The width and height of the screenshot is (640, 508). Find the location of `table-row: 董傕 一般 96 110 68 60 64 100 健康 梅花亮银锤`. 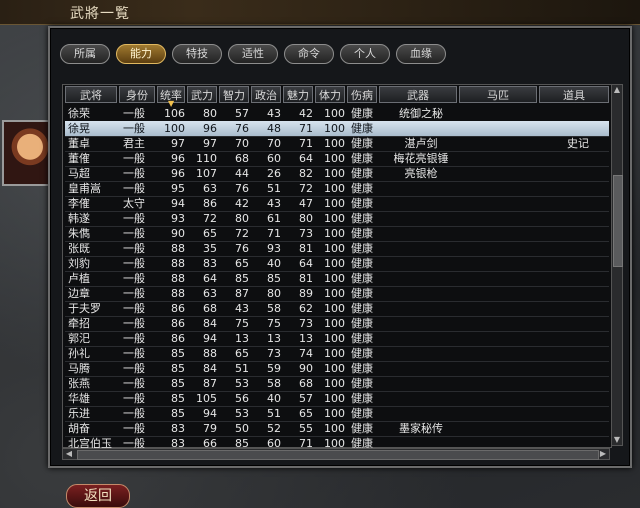

table-row: 董傕 一般 96 110 68 60 64 100 健康 梅花亮银锤 is located at coordinates (337, 159).